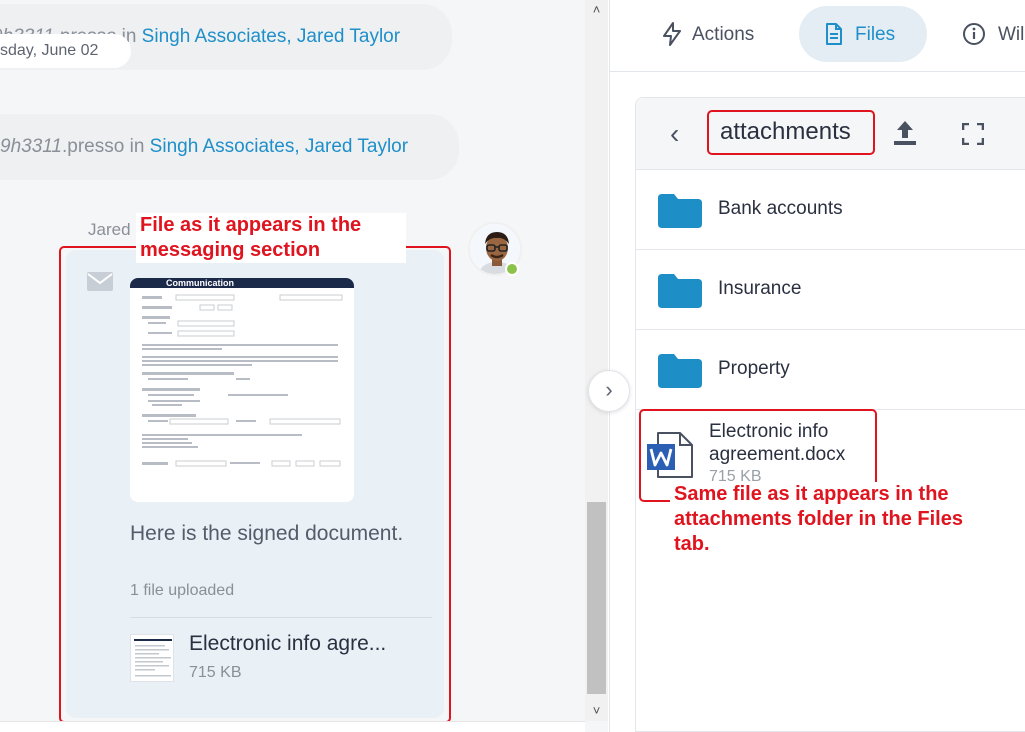 The width and height of the screenshot is (1025, 732). I want to click on in-text: in, so click(137, 146).